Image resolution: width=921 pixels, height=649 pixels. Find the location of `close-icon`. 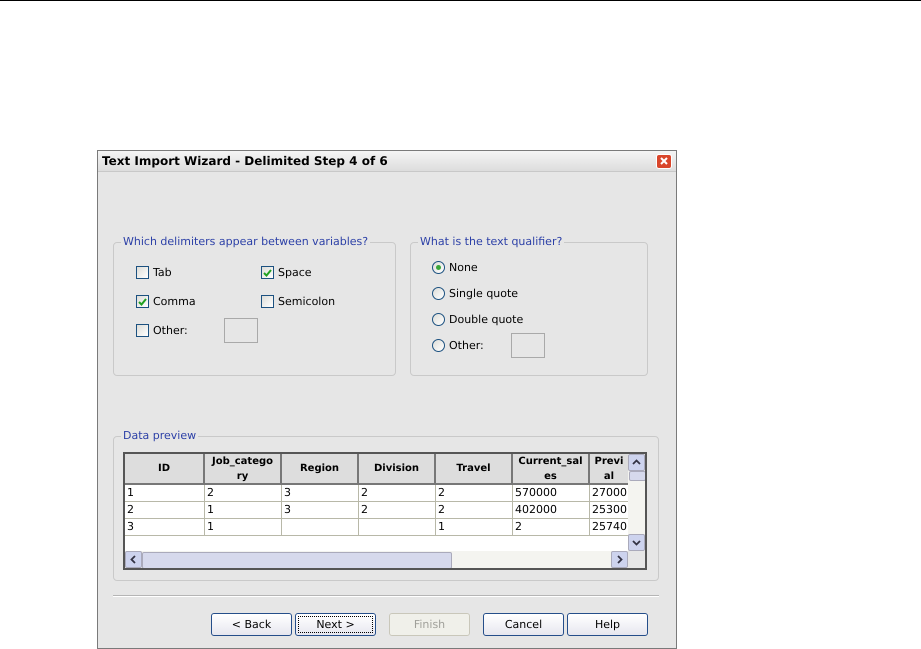

close-icon is located at coordinates (664, 161).